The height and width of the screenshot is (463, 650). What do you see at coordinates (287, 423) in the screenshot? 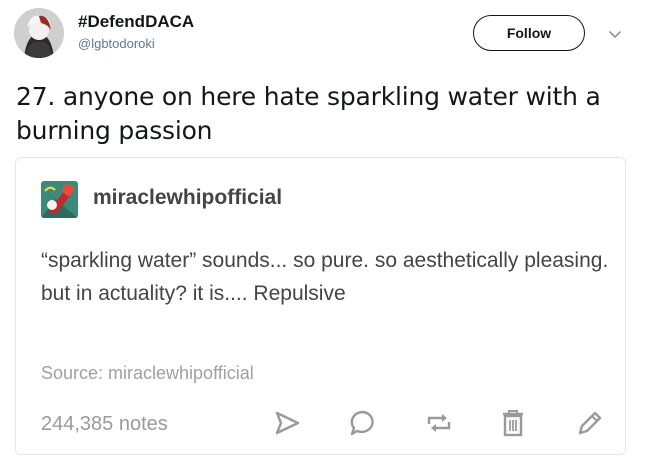
I see `share-icon` at bounding box center [287, 423].